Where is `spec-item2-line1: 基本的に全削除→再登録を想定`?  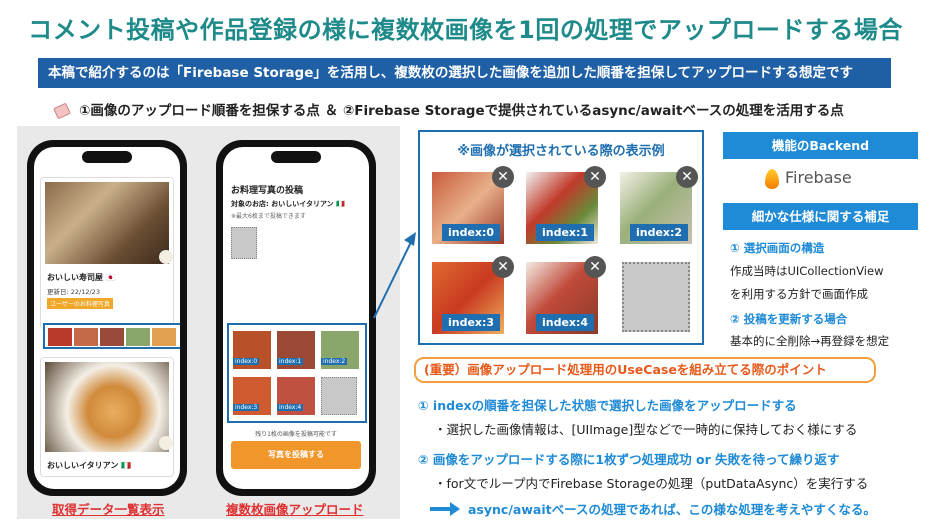 spec-item2-line1: 基本的に全削除→再登録を想定 is located at coordinates (810, 341).